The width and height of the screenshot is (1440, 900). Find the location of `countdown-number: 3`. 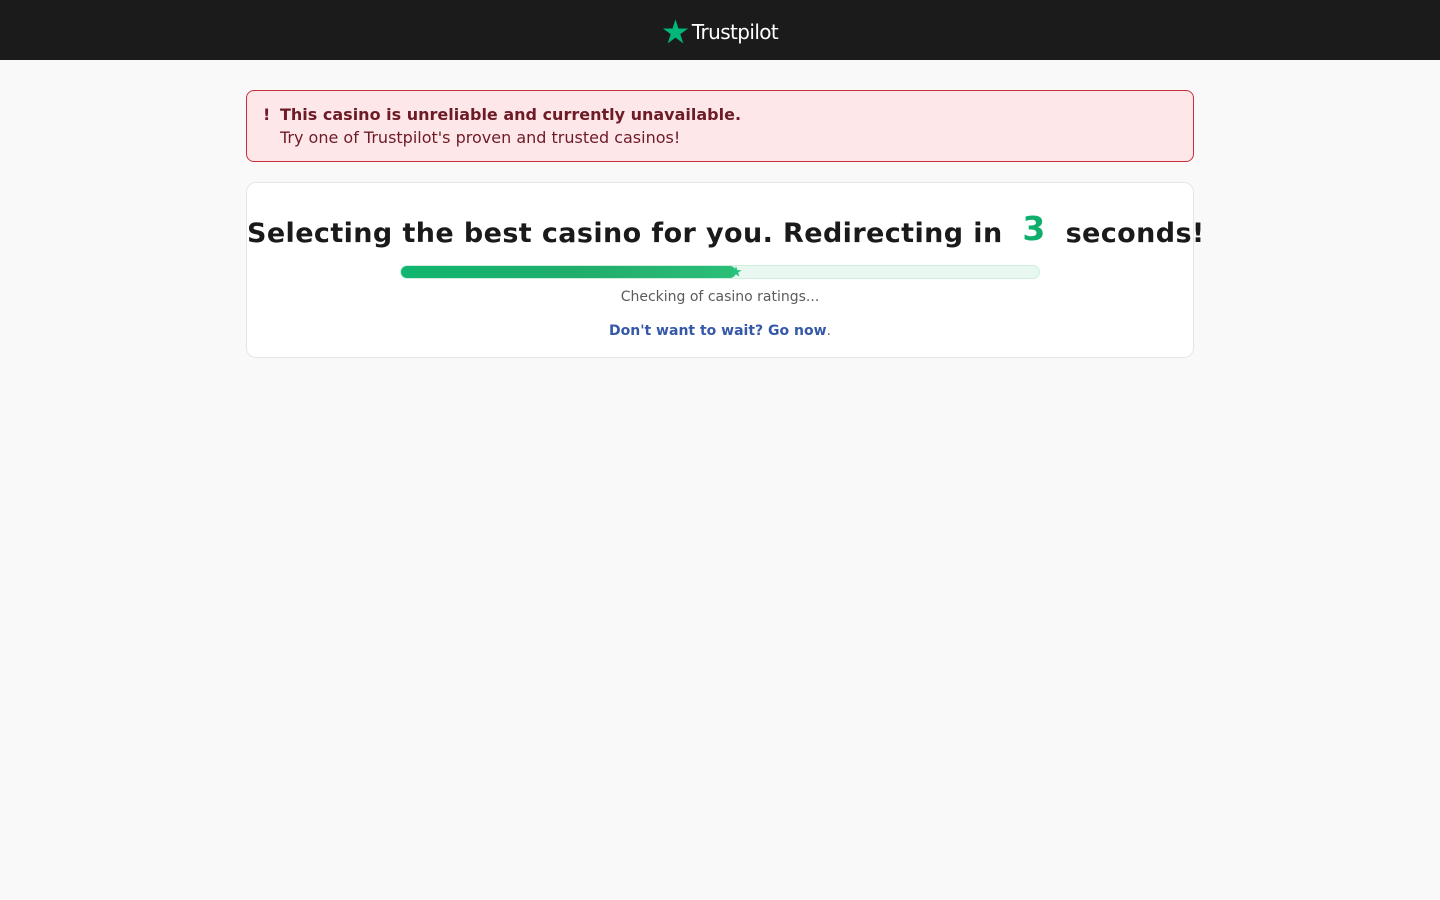

countdown-number: 3 is located at coordinates (1034, 228).